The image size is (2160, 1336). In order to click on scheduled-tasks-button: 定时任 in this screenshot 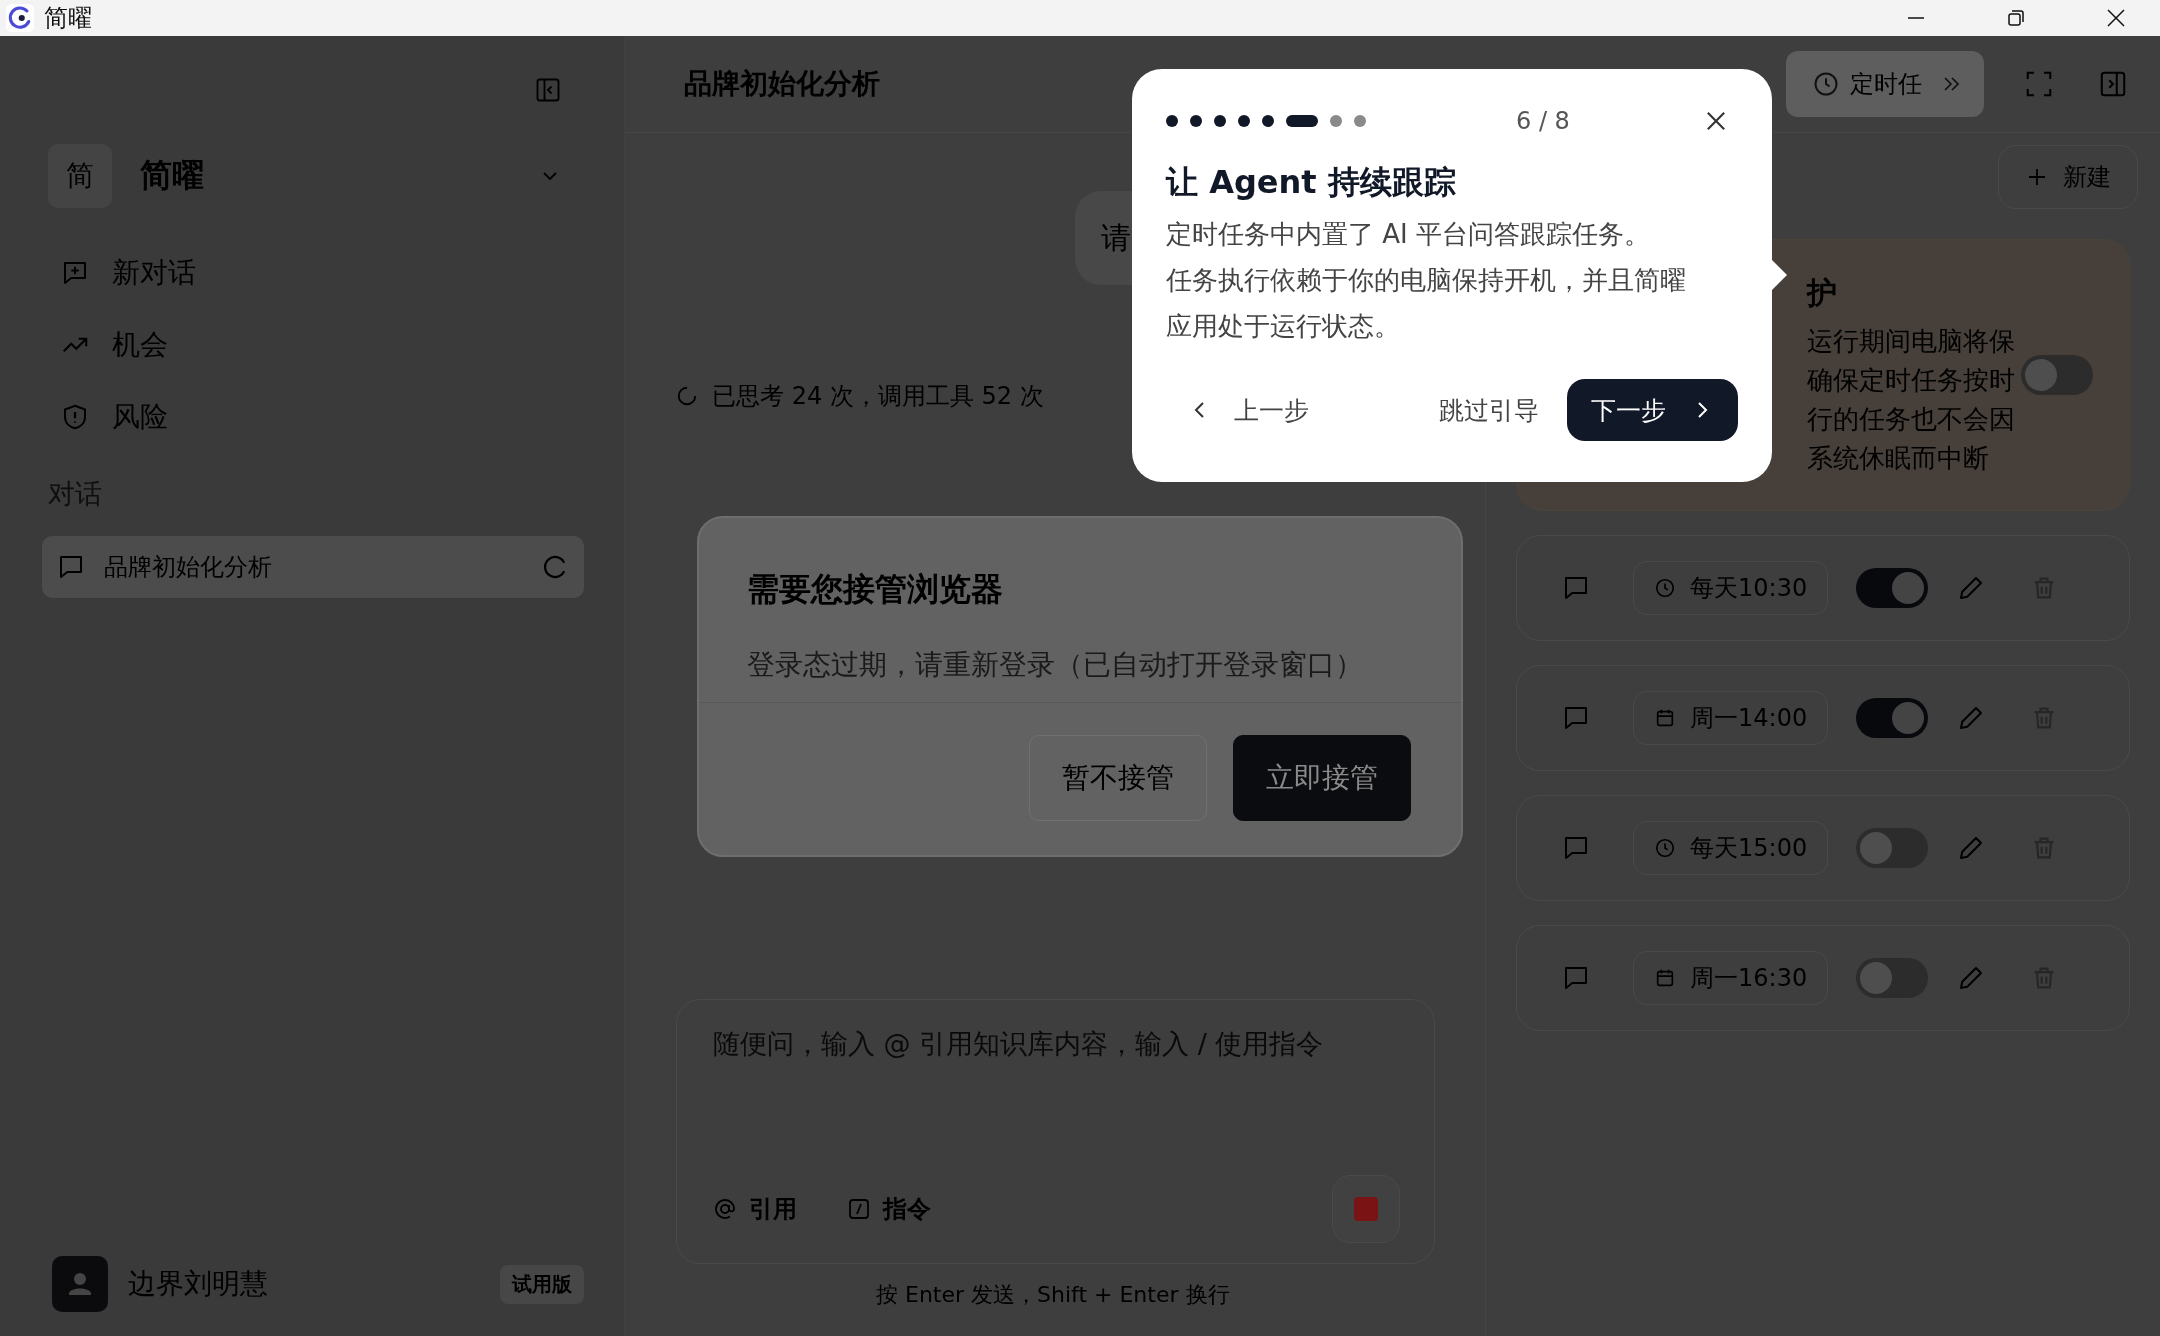, I will do `click(1885, 84)`.